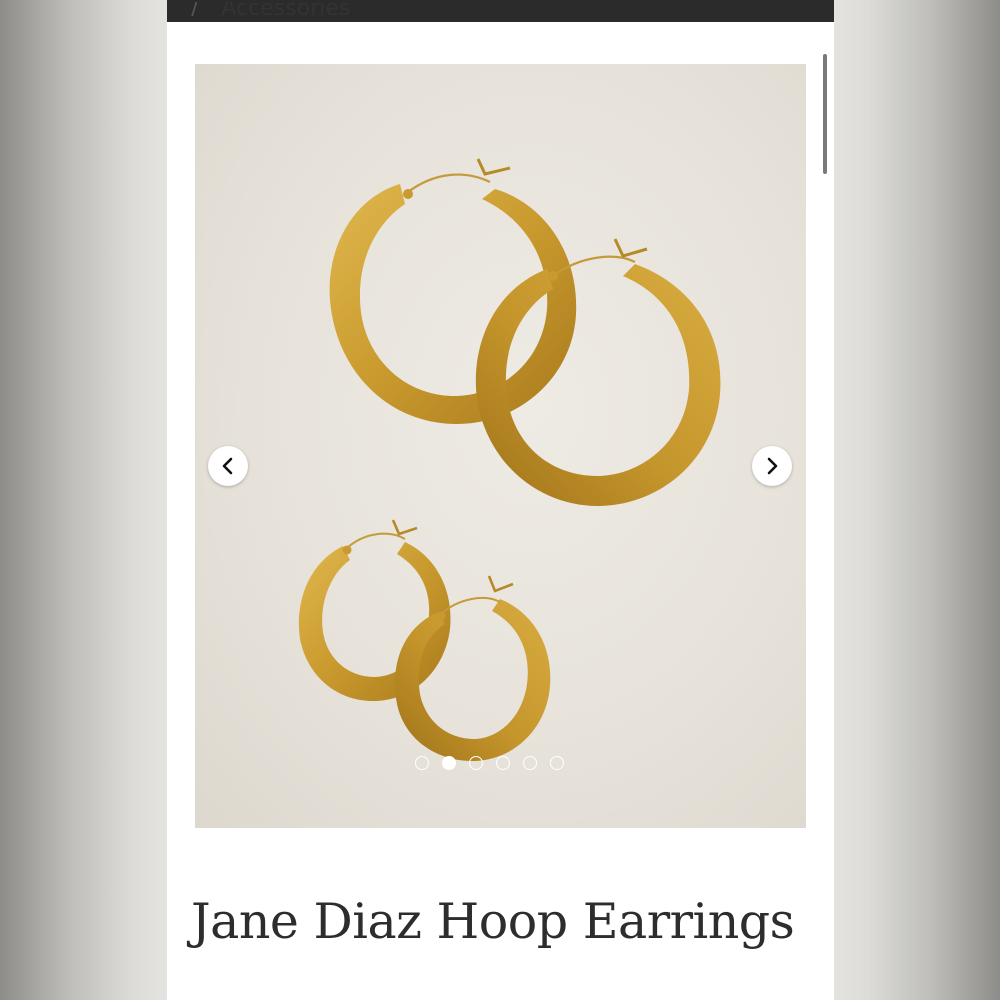 This screenshot has width=1000, height=1000. I want to click on scrollbar, so click(825, 114).